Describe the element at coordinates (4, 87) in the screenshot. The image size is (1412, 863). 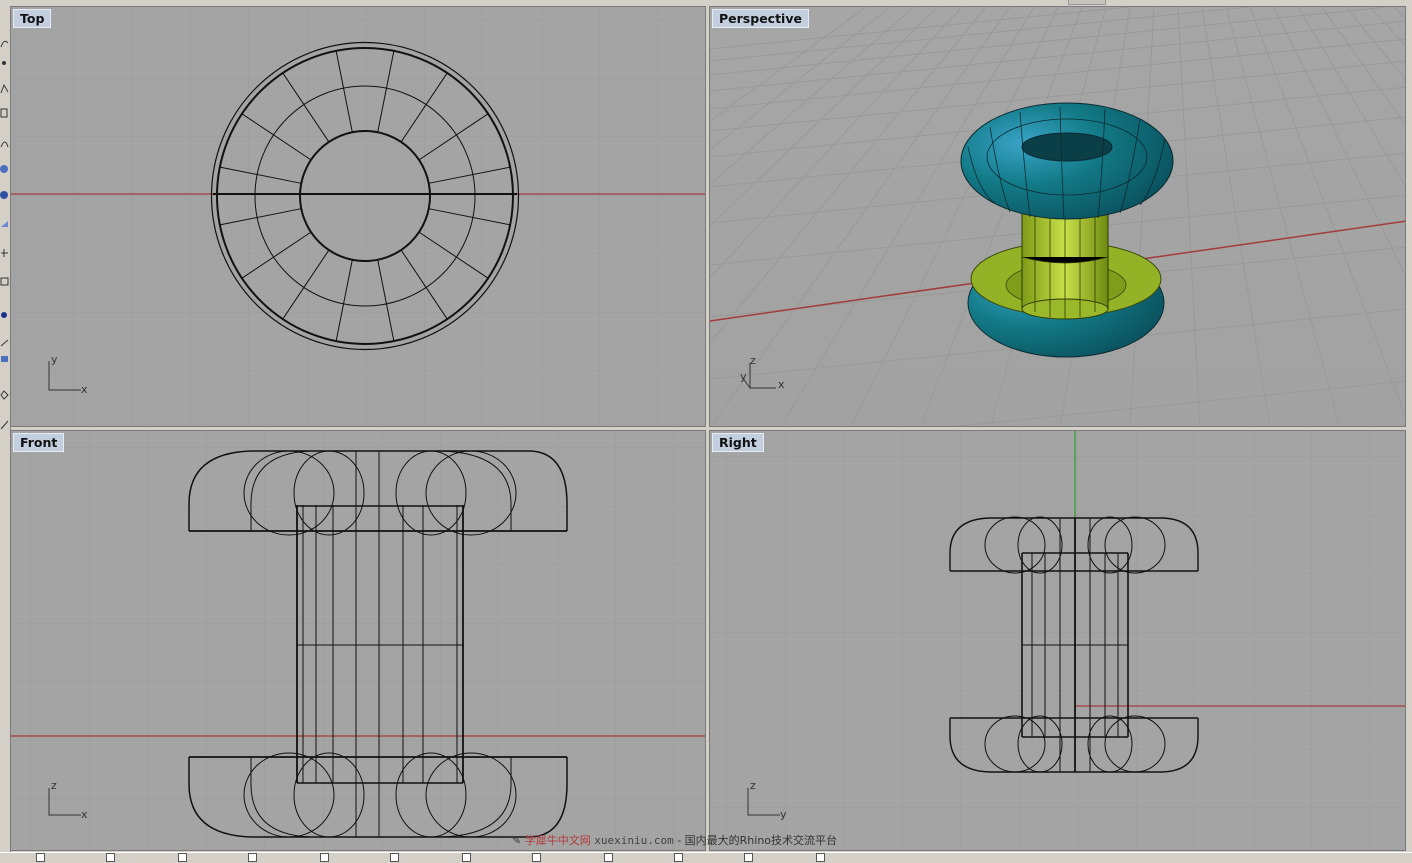
I see `polyline-tool-icon` at that location.